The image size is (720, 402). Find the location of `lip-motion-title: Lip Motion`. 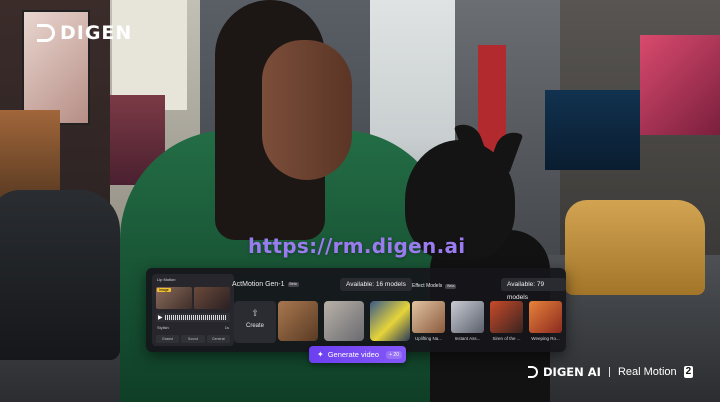

lip-motion-title: Lip Motion is located at coordinates (166, 279).